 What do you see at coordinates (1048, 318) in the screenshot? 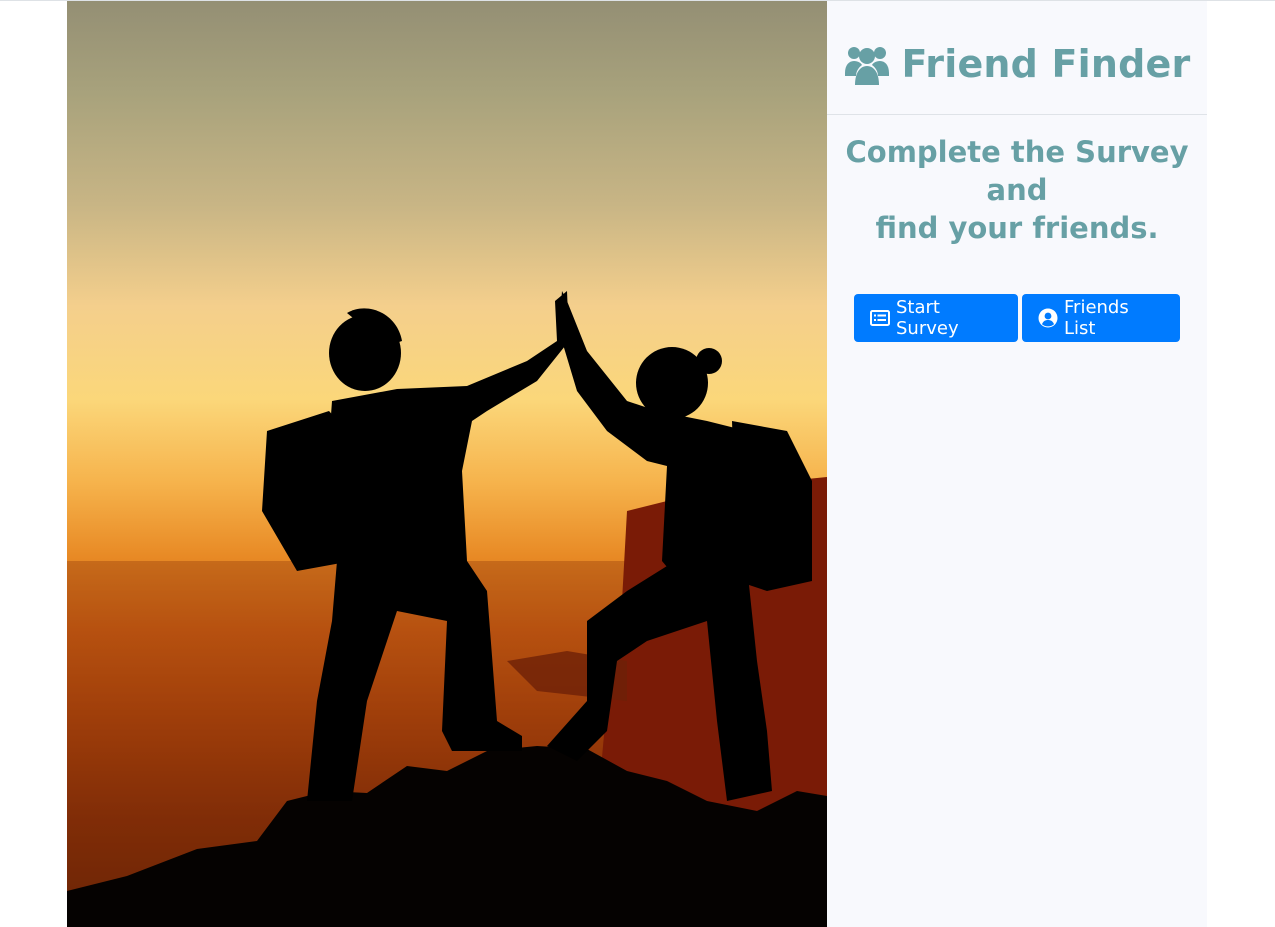
I see `user-circle-icon` at bounding box center [1048, 318].